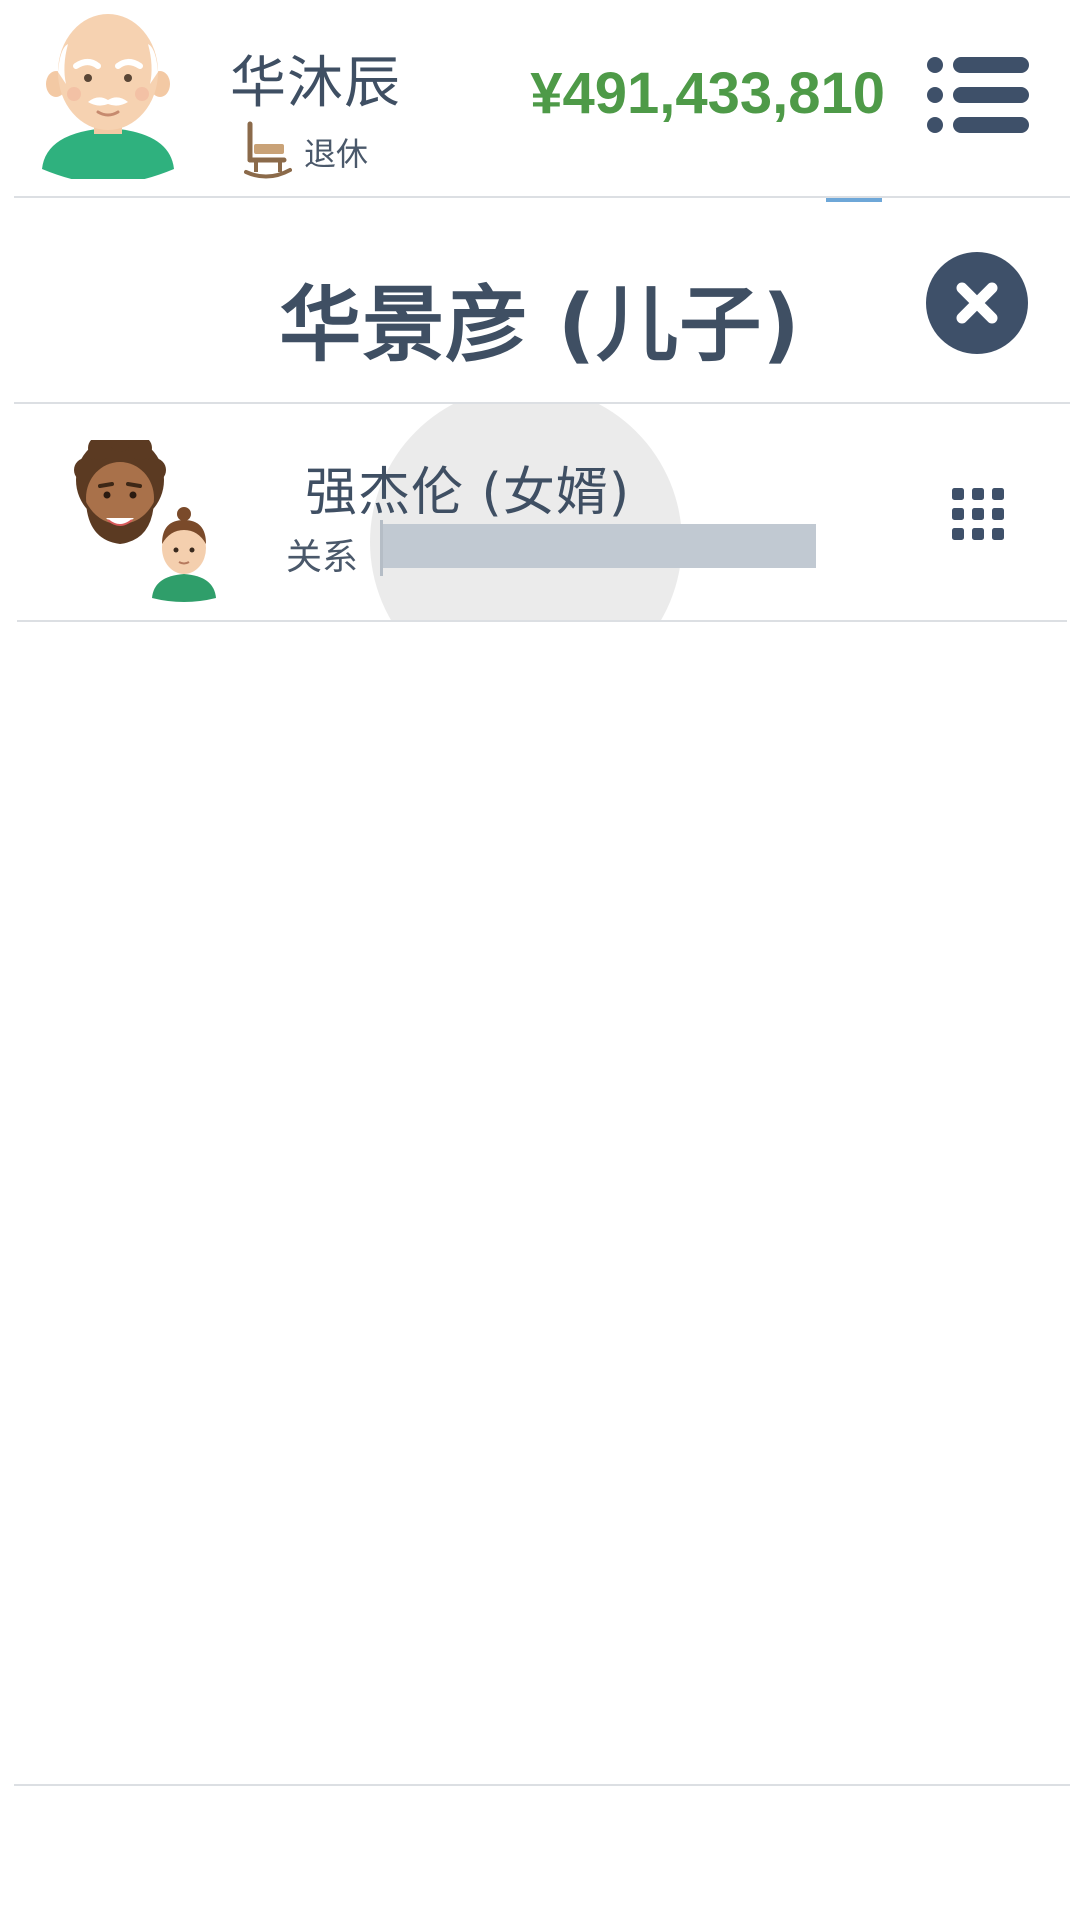  I want to click on relationship-bar-marker, so click(381, 548).